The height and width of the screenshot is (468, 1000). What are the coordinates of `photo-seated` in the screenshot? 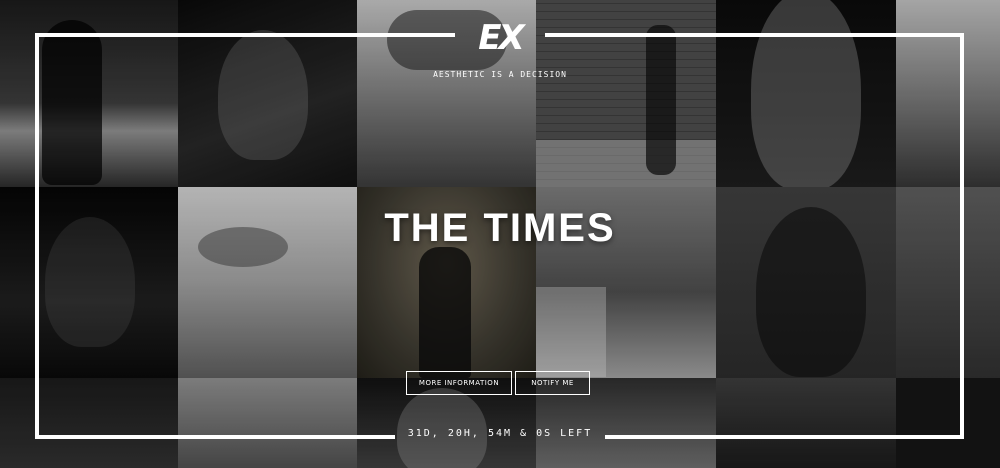 It's located at (89, 423).